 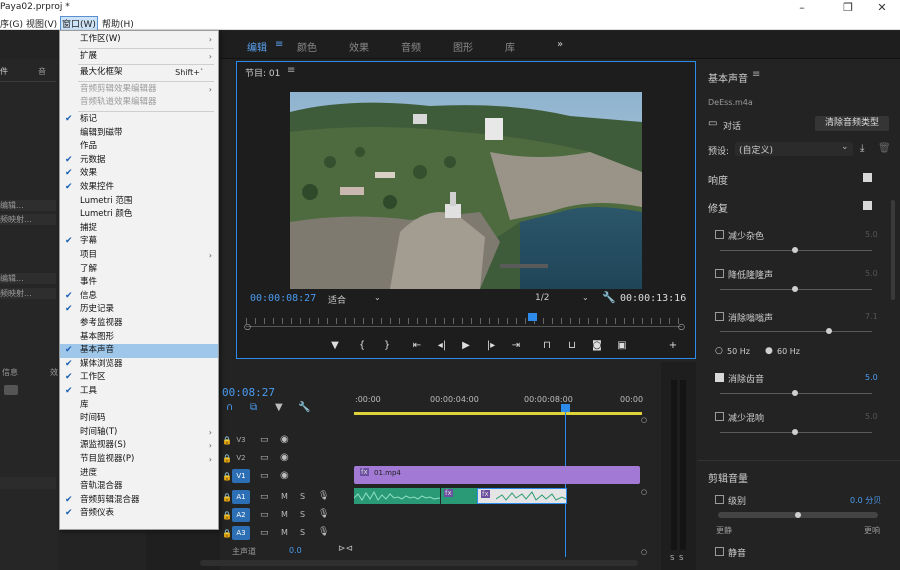 I want to click on scroll-handle-icon: ○, so click(x=644, y=492).